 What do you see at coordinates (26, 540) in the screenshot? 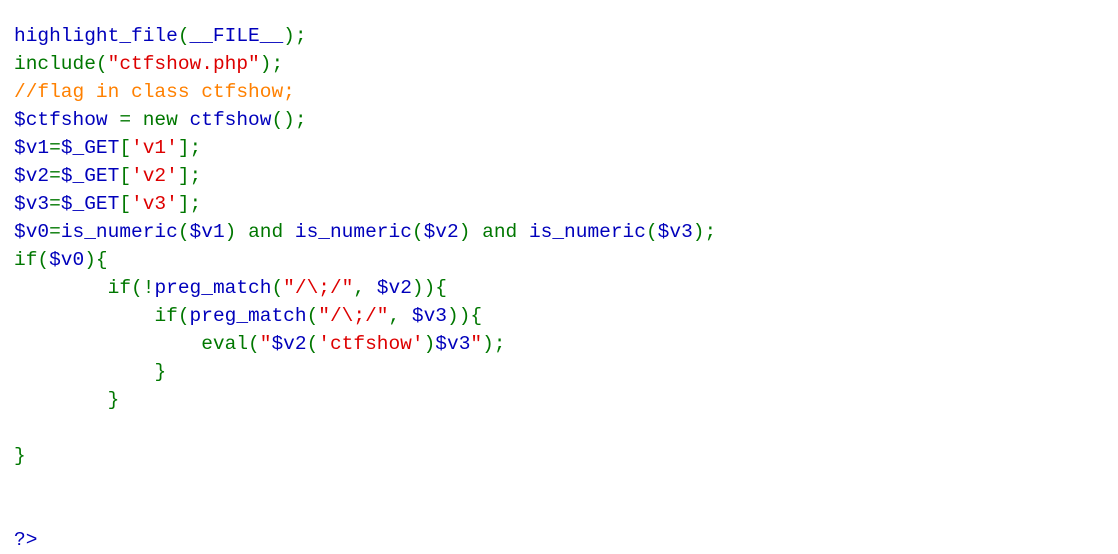
I see `code-token: ?>` at bounding box center [26, 540].